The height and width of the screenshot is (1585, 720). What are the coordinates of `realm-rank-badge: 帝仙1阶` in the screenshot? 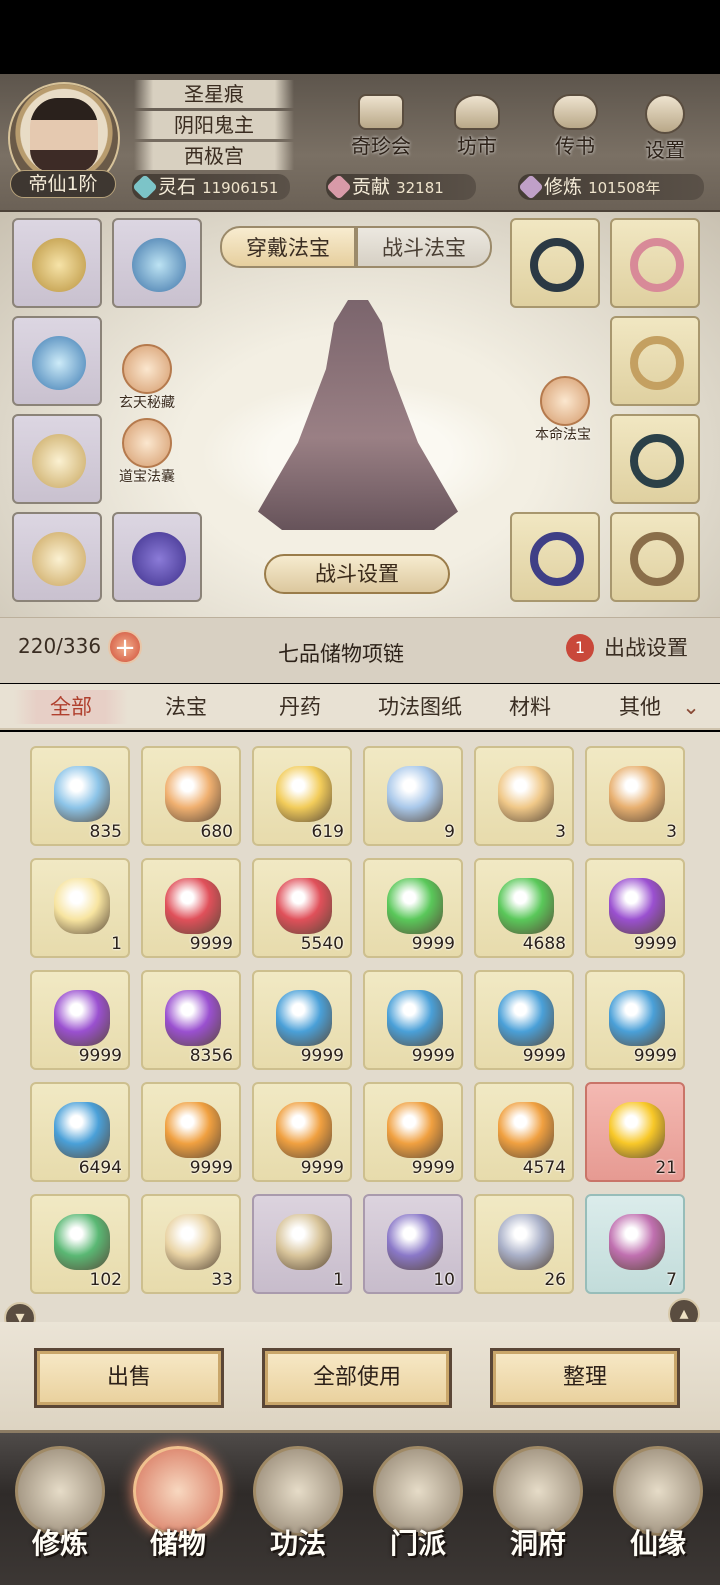 It's located at (63, 184).